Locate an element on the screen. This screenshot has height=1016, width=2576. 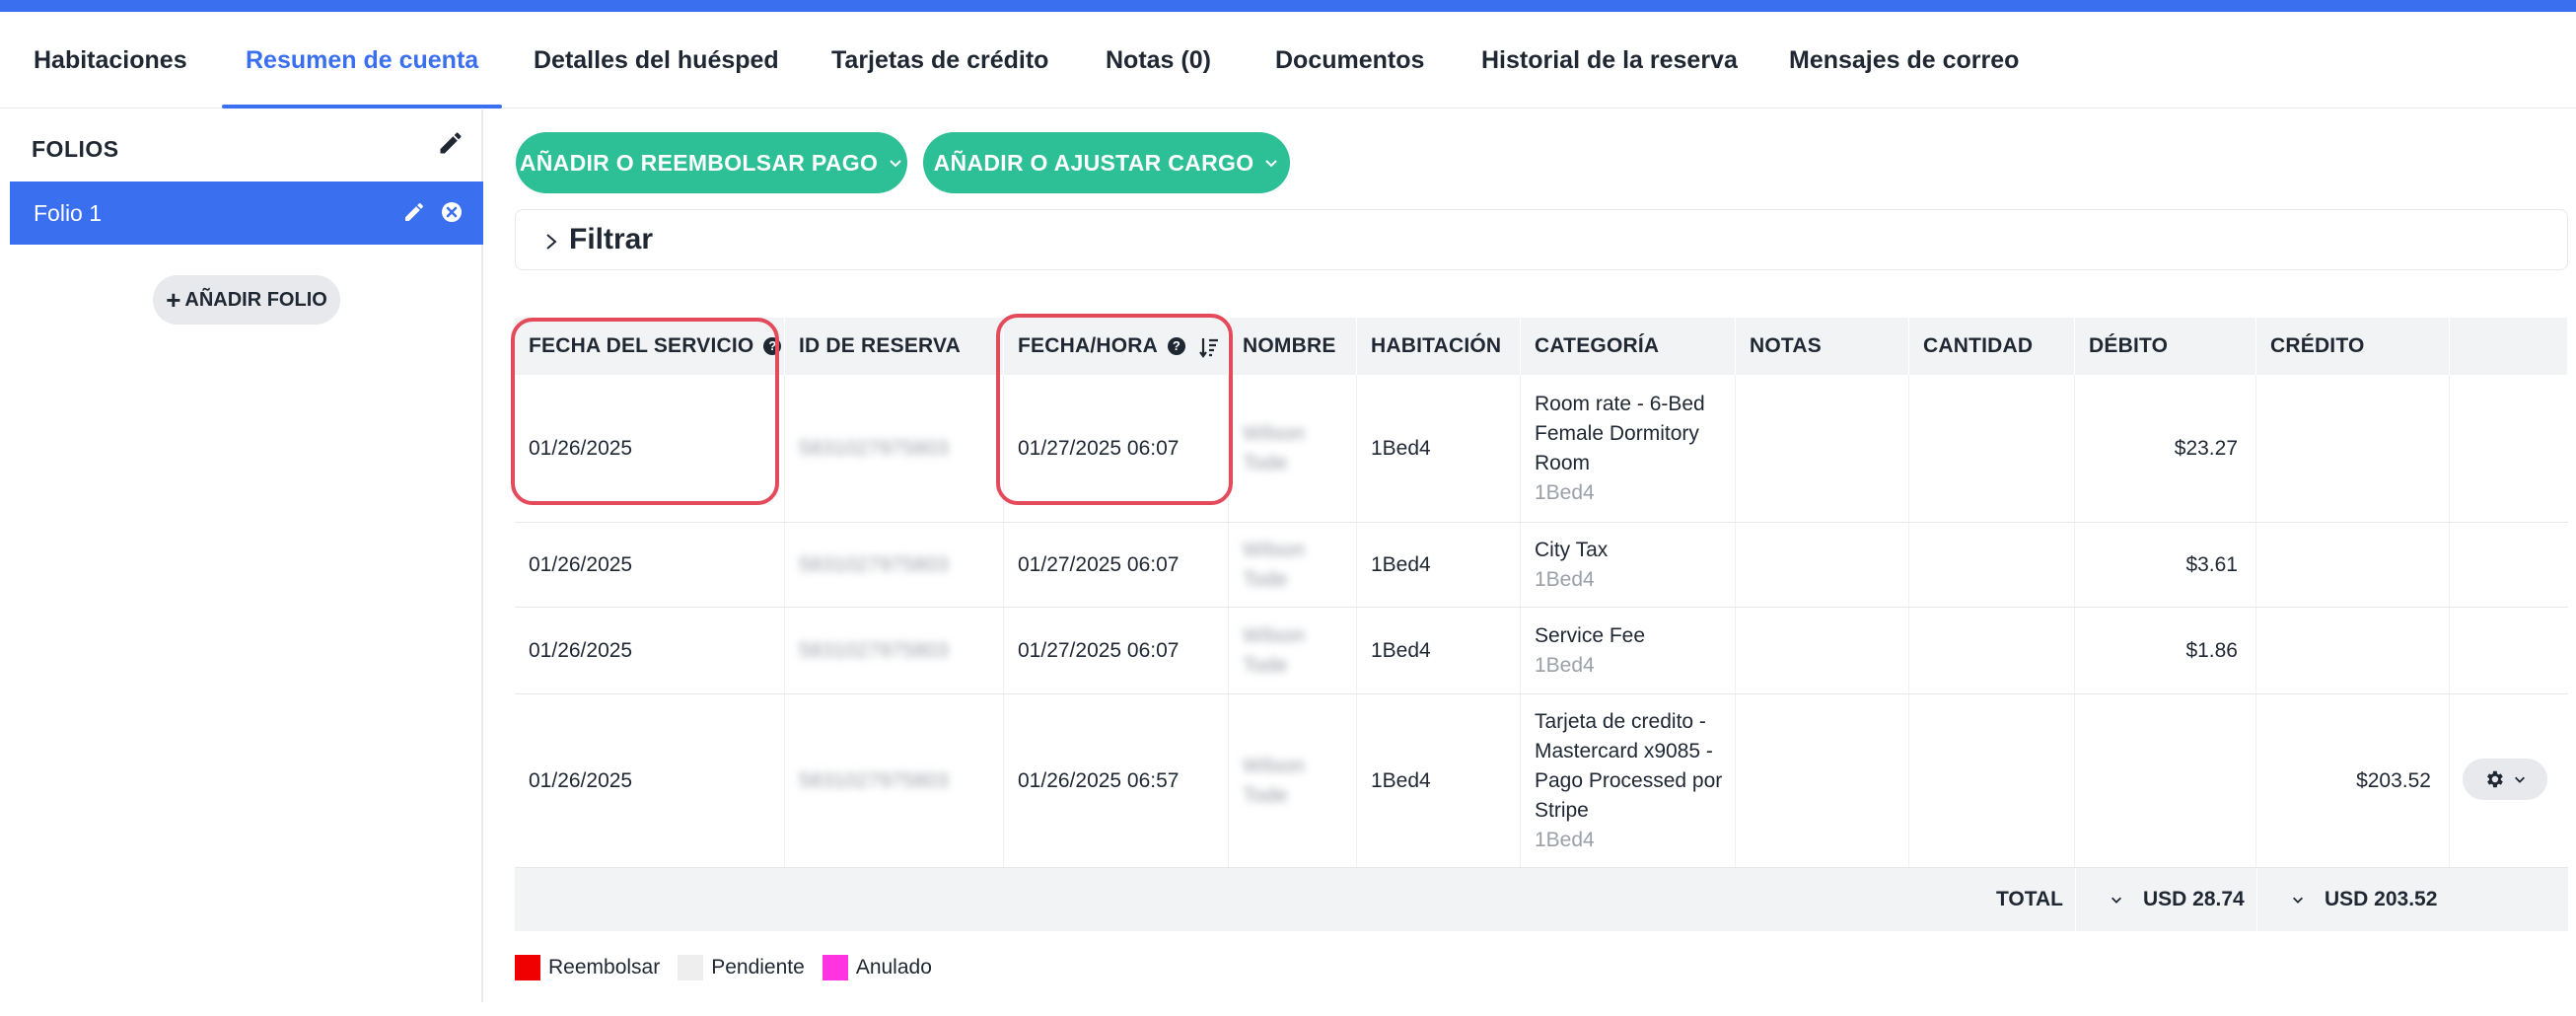
total-credit-toggle: USD 203.52 is located at coordinates (2353, 899).